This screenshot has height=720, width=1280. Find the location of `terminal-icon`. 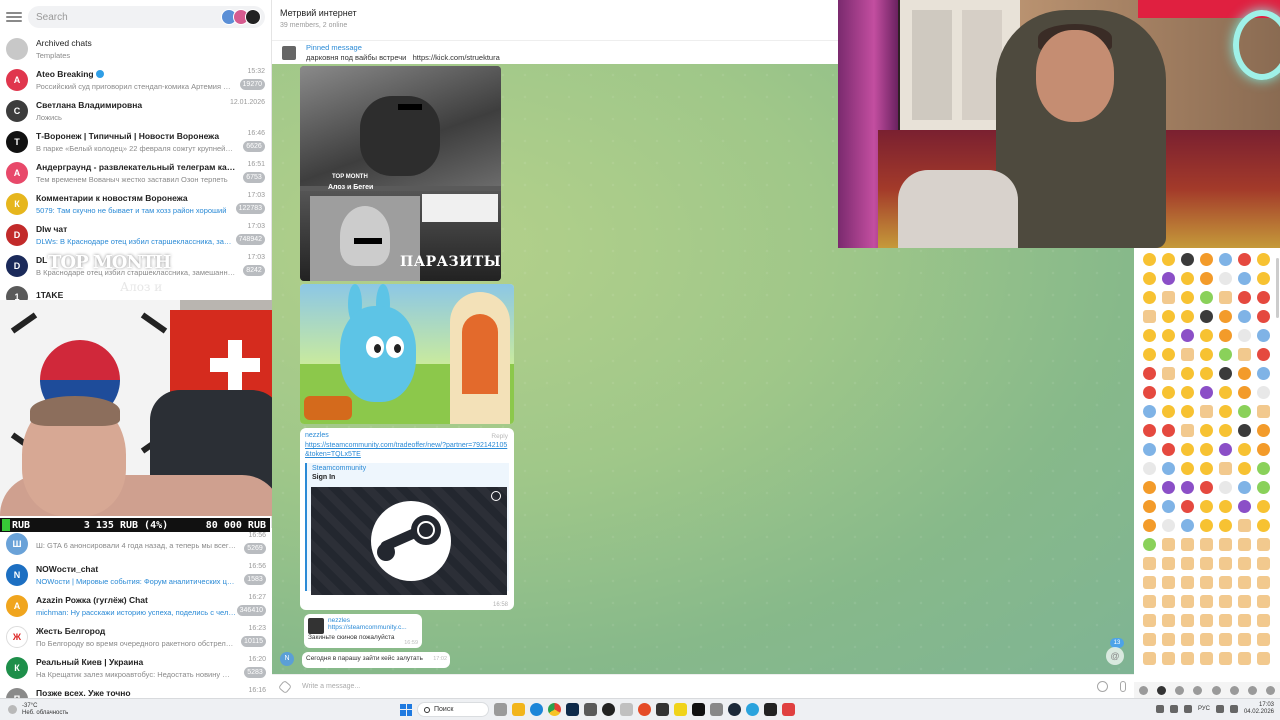

terminal-icon is located at coordinates (662, 709).